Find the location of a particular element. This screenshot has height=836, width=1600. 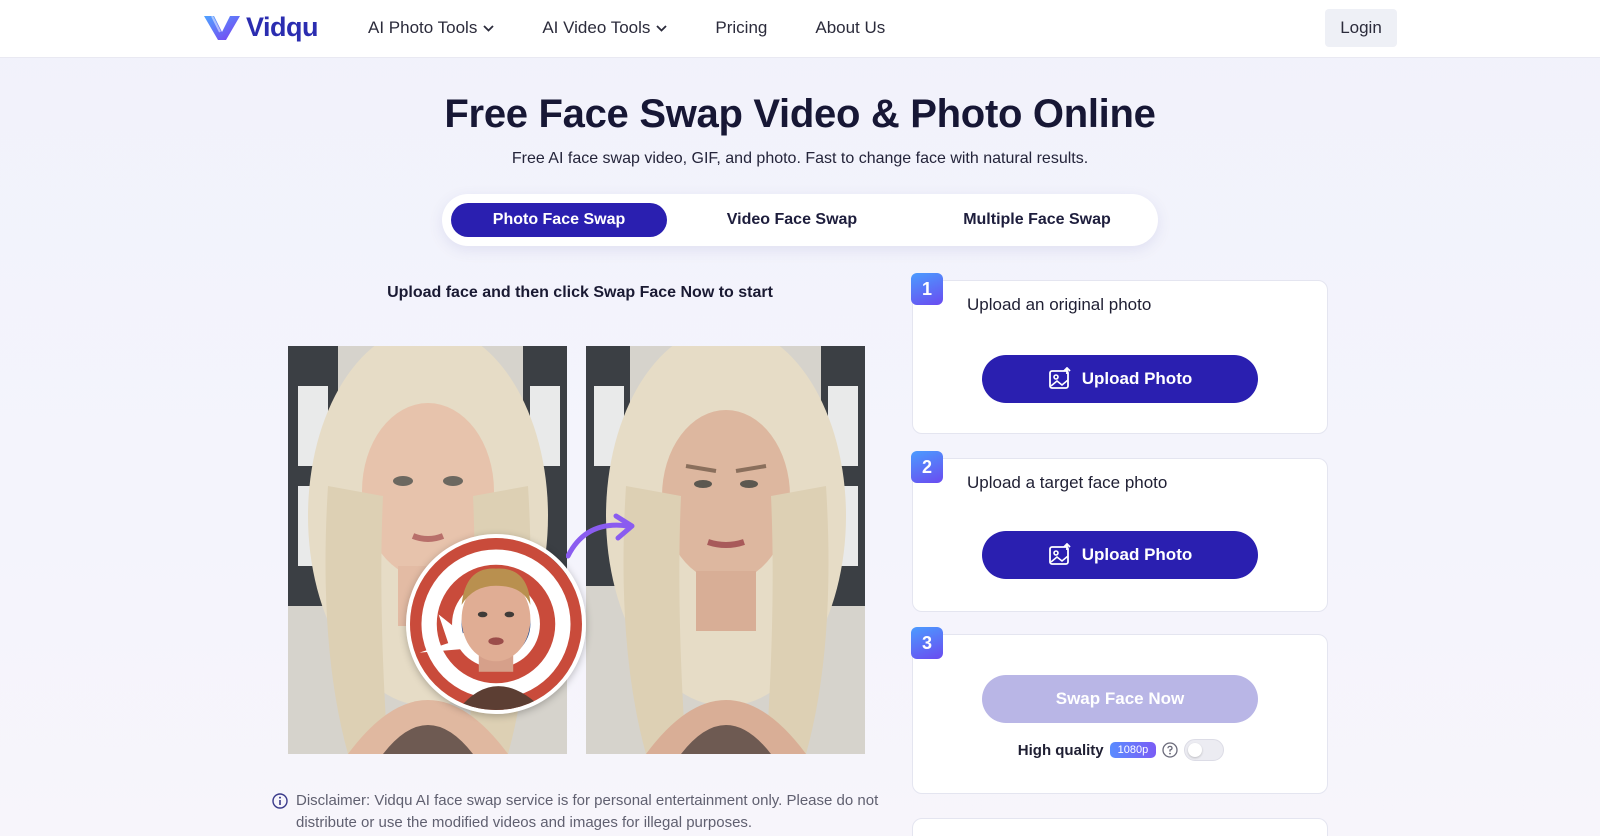

step-number-badge: 2 is located at coordinates (927, 467).